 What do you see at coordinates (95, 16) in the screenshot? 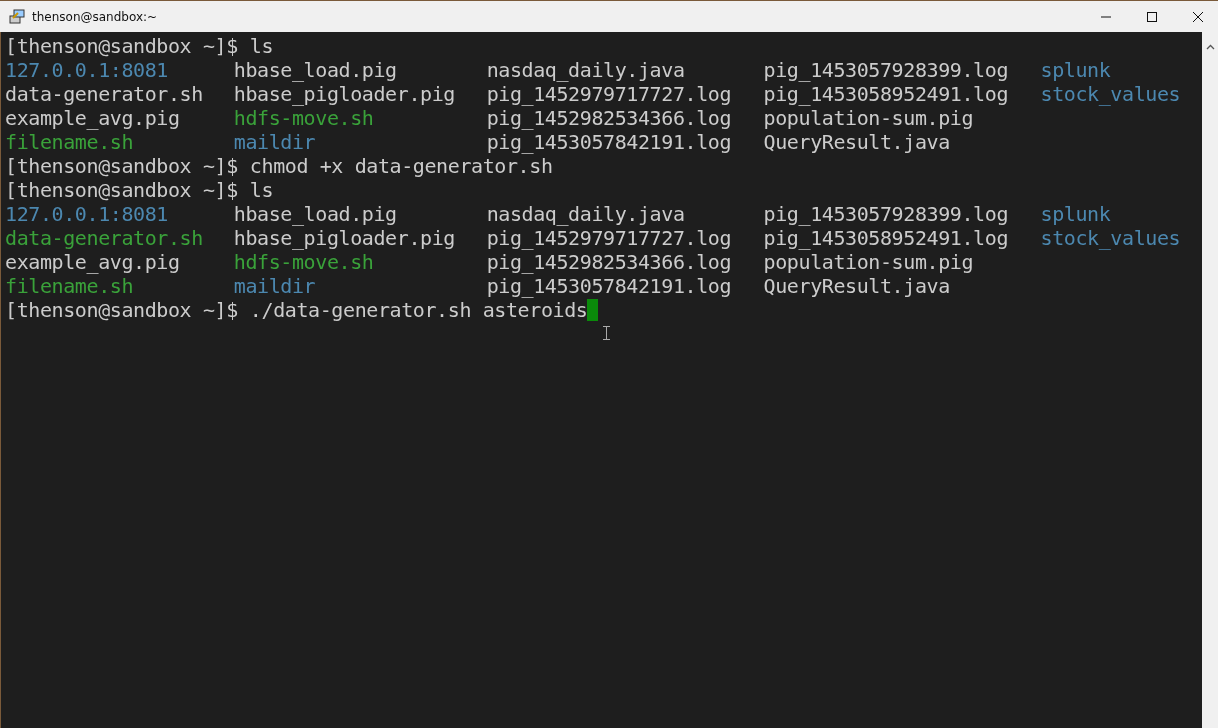
I see `window-title: thenson@sandbox:~` at bounding box center [95, 16].